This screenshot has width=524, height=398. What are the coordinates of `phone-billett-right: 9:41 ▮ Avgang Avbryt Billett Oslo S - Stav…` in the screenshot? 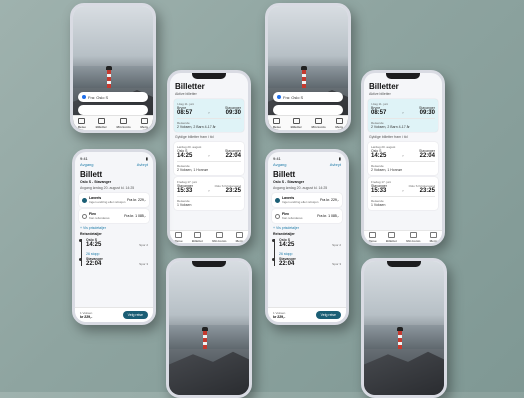 It's located at (307, 237).